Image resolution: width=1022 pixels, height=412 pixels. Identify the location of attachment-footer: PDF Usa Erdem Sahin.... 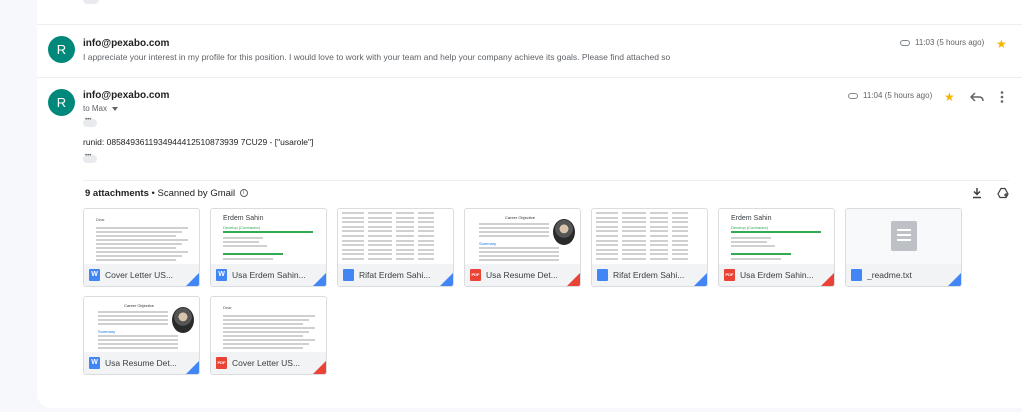
(776, 275).